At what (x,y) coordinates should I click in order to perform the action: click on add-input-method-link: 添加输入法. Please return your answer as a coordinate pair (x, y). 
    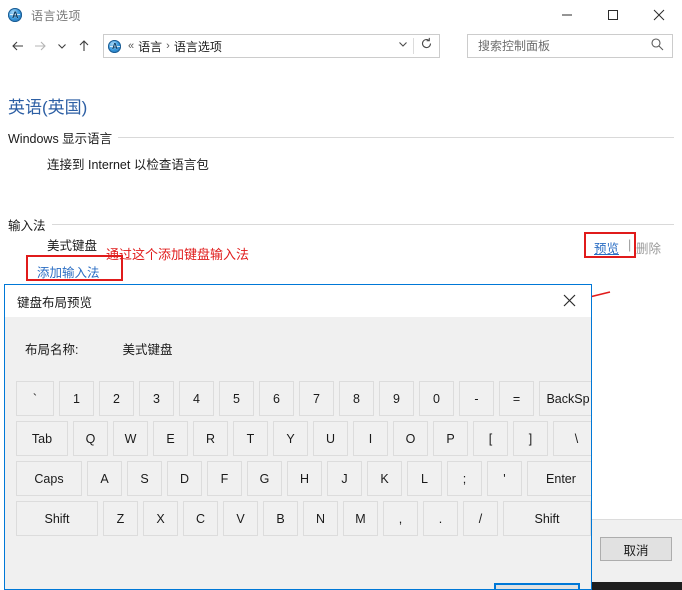
    Looking at the image, I should click on (68, 271).